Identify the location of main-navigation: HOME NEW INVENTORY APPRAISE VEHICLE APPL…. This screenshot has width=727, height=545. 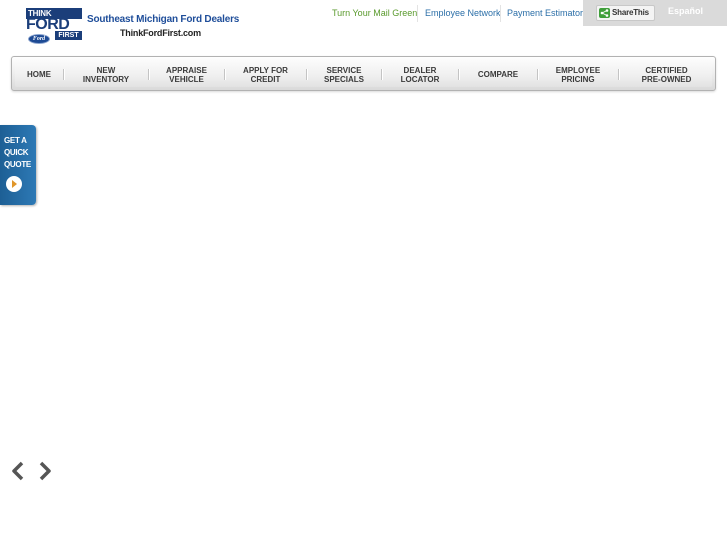
(363, 73).